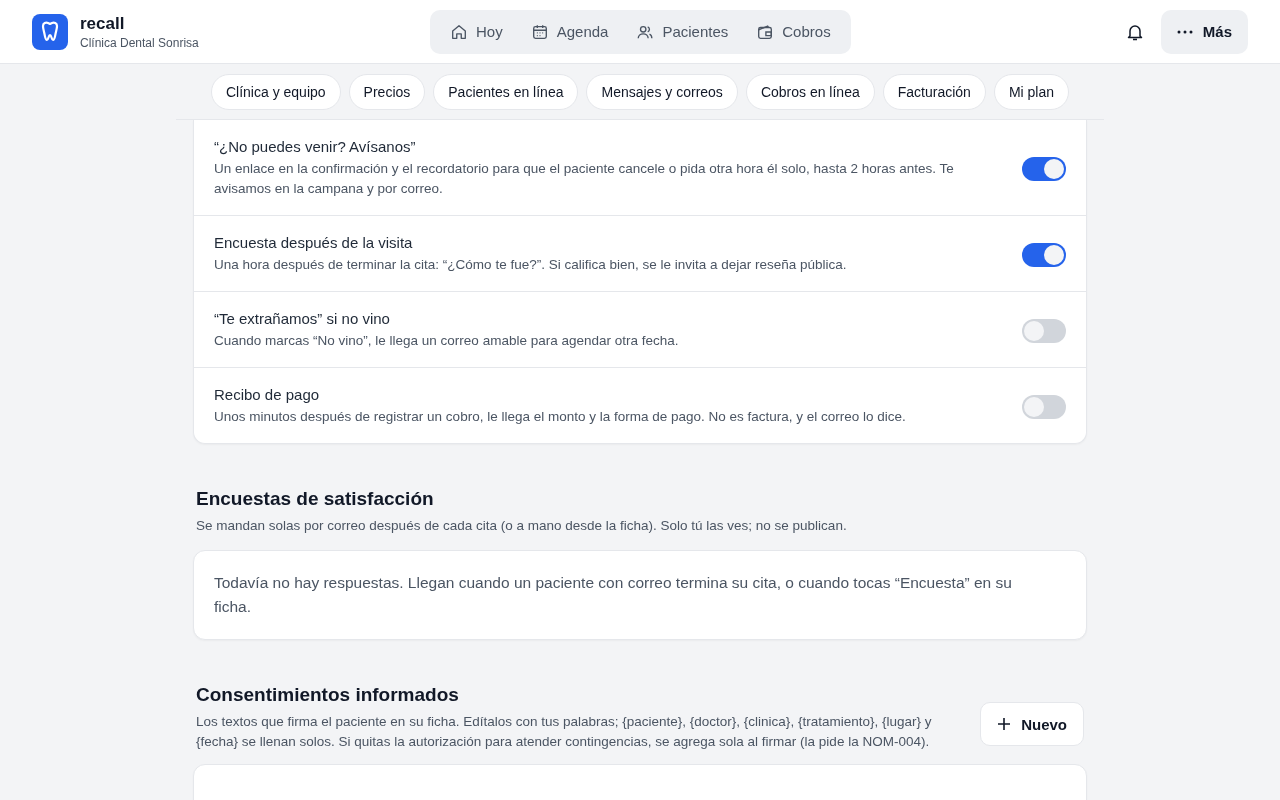 The height and width of the screenshot is (800, 1280). Describe the element at coordinates (934, 91) in the screenshot. I see `settings-tab: Facturación` at that location.